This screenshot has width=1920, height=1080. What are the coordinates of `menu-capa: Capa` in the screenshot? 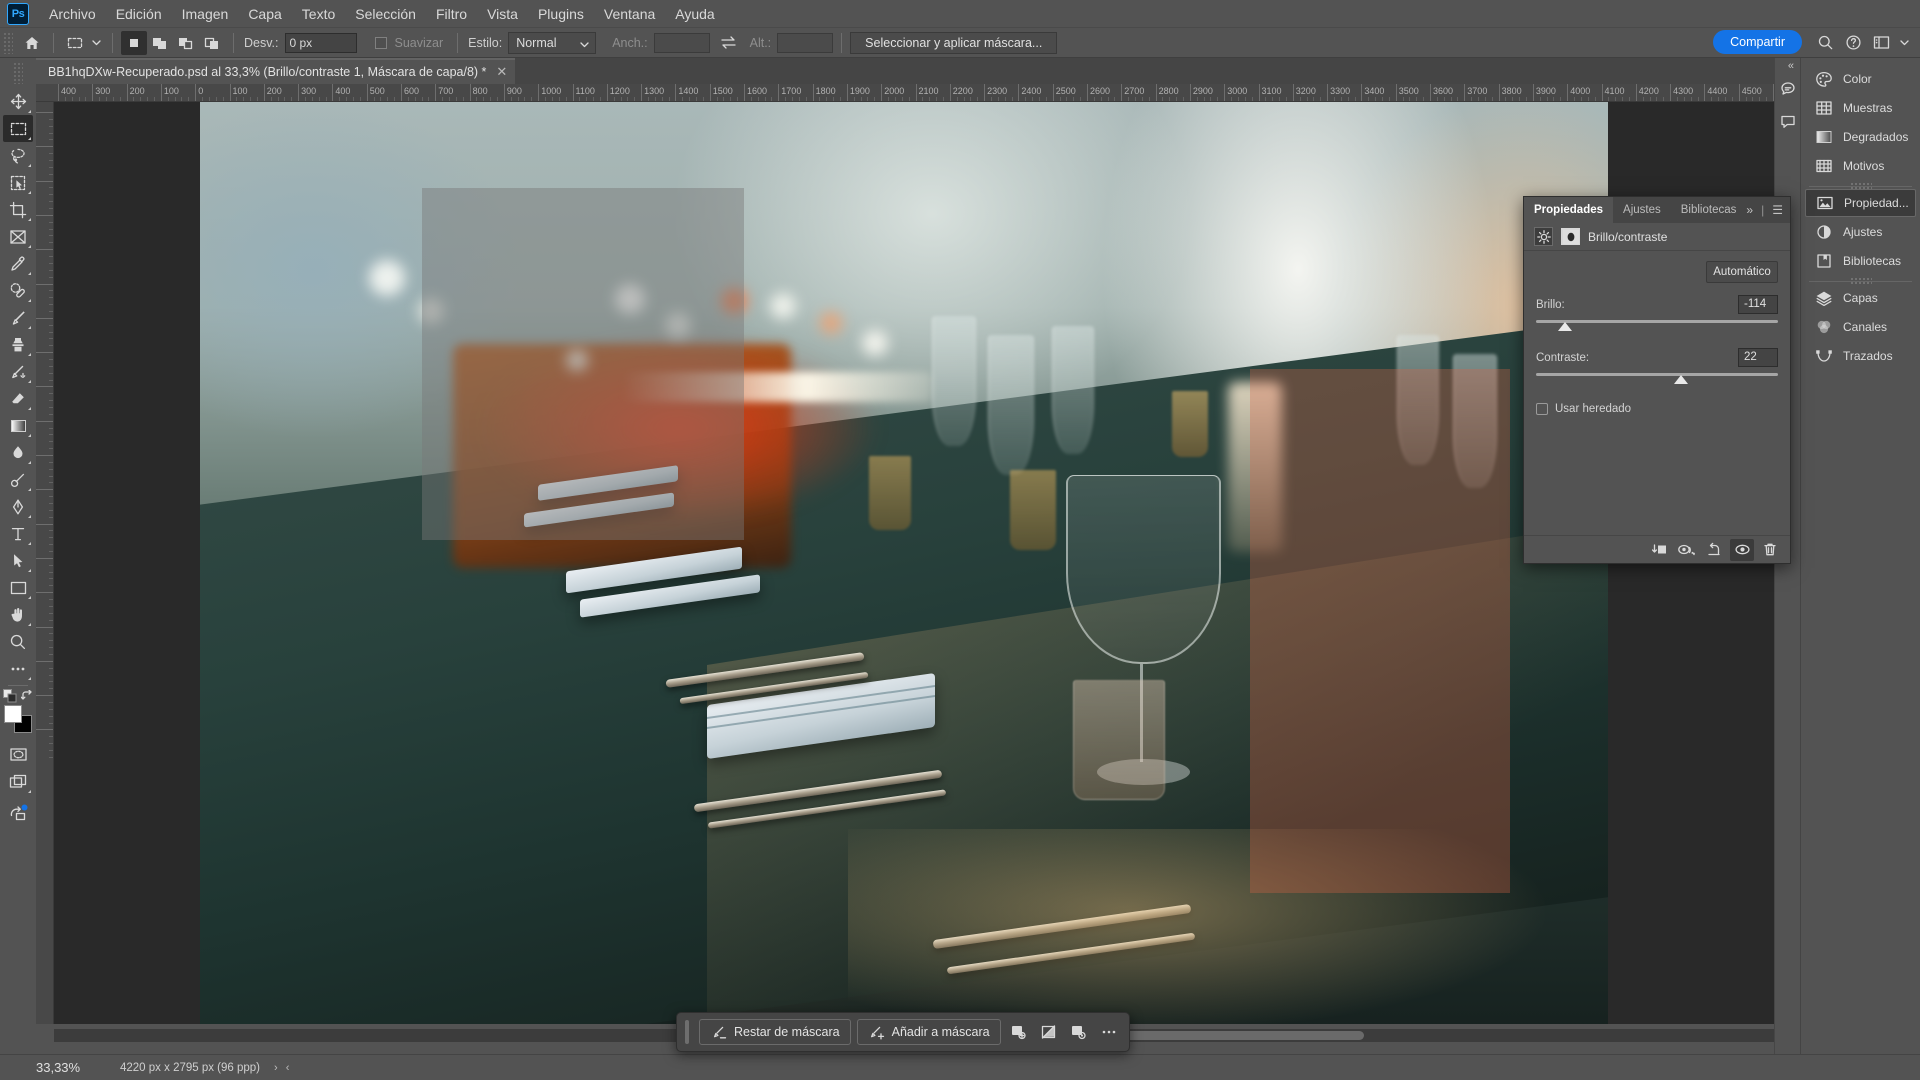 It's located at (264, 14).